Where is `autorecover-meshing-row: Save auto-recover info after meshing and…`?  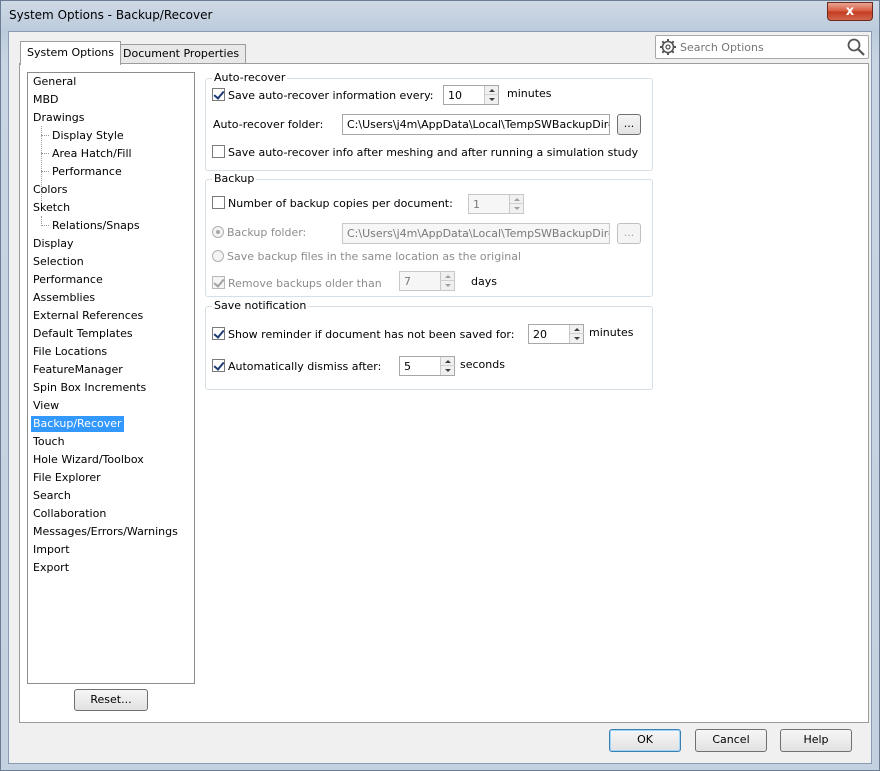 autorecover-meshing-row: Save auto-recover info after meshing and… is located at coordinates (425, 152).